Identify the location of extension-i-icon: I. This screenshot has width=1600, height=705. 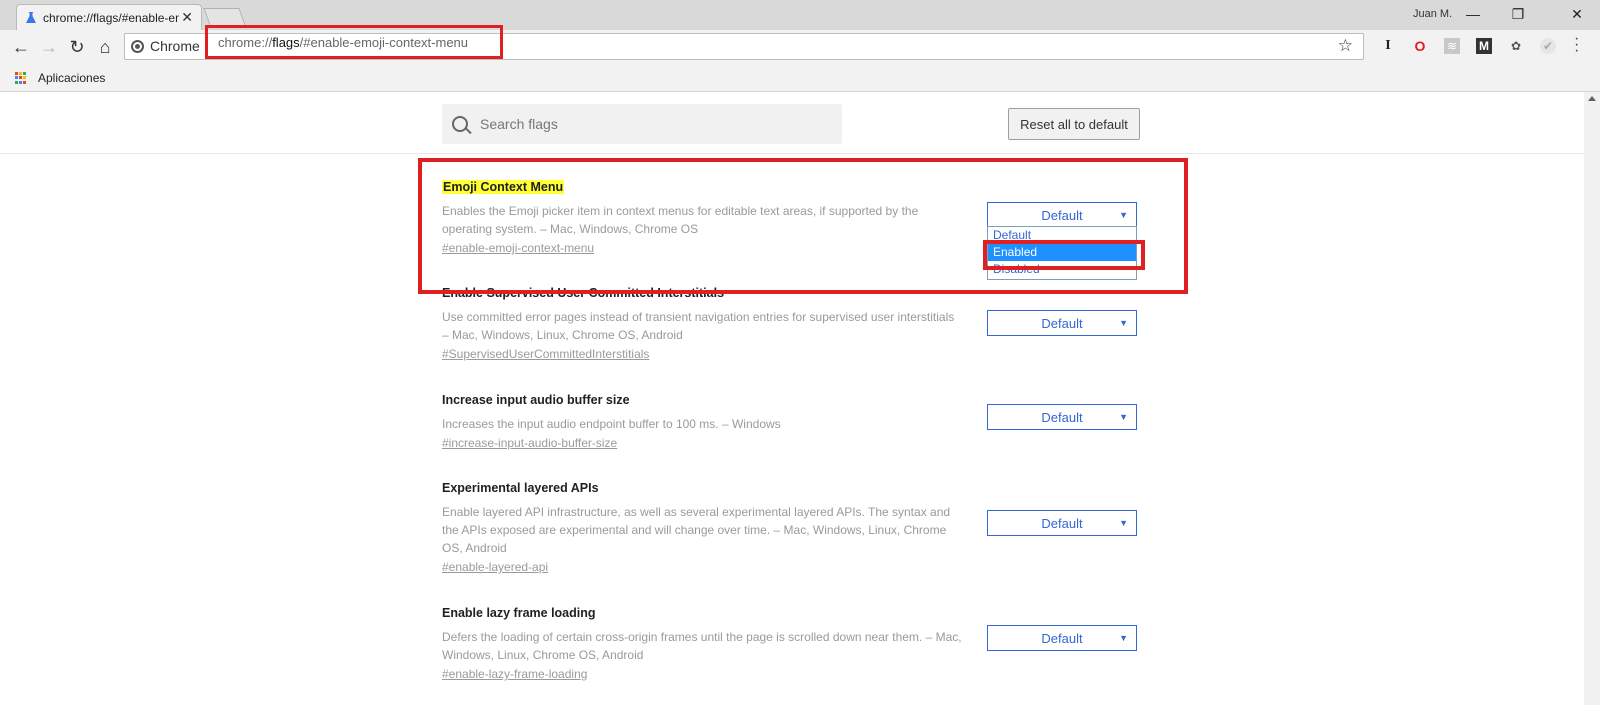
(1388, 46).